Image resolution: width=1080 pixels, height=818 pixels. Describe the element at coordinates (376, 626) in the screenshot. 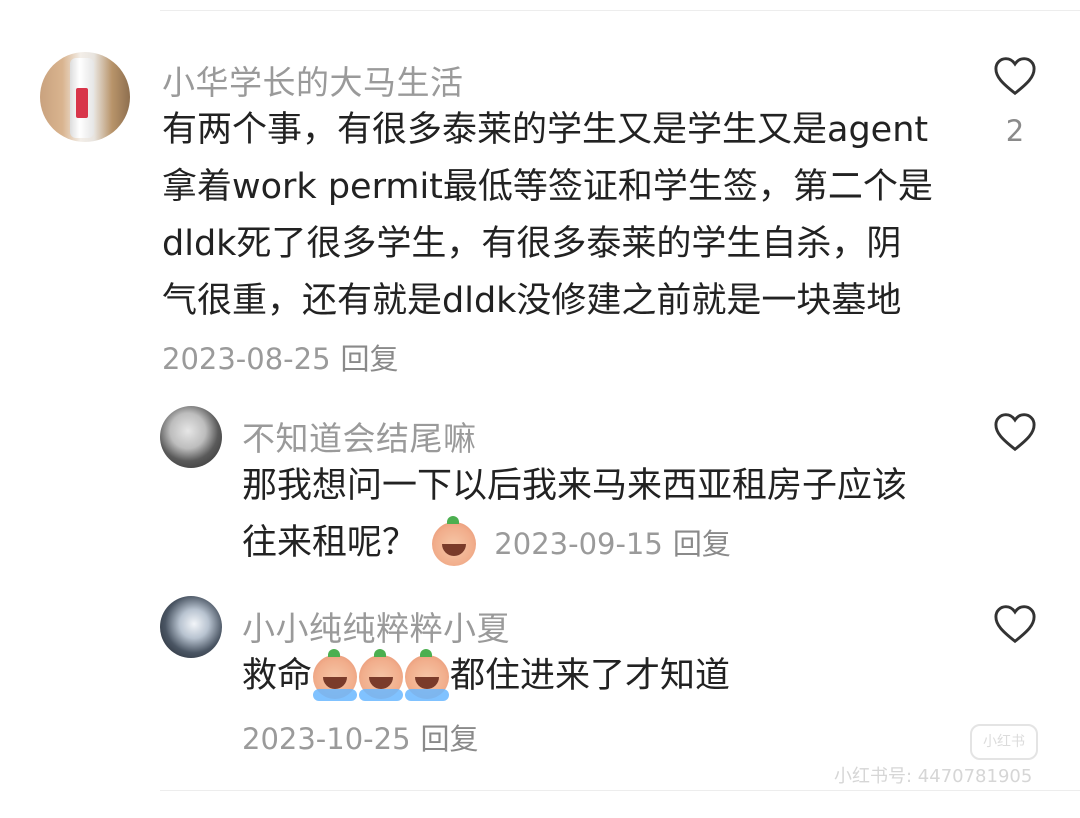

I see `comment-username: 小小纯纯粹粹小夏` at that location.